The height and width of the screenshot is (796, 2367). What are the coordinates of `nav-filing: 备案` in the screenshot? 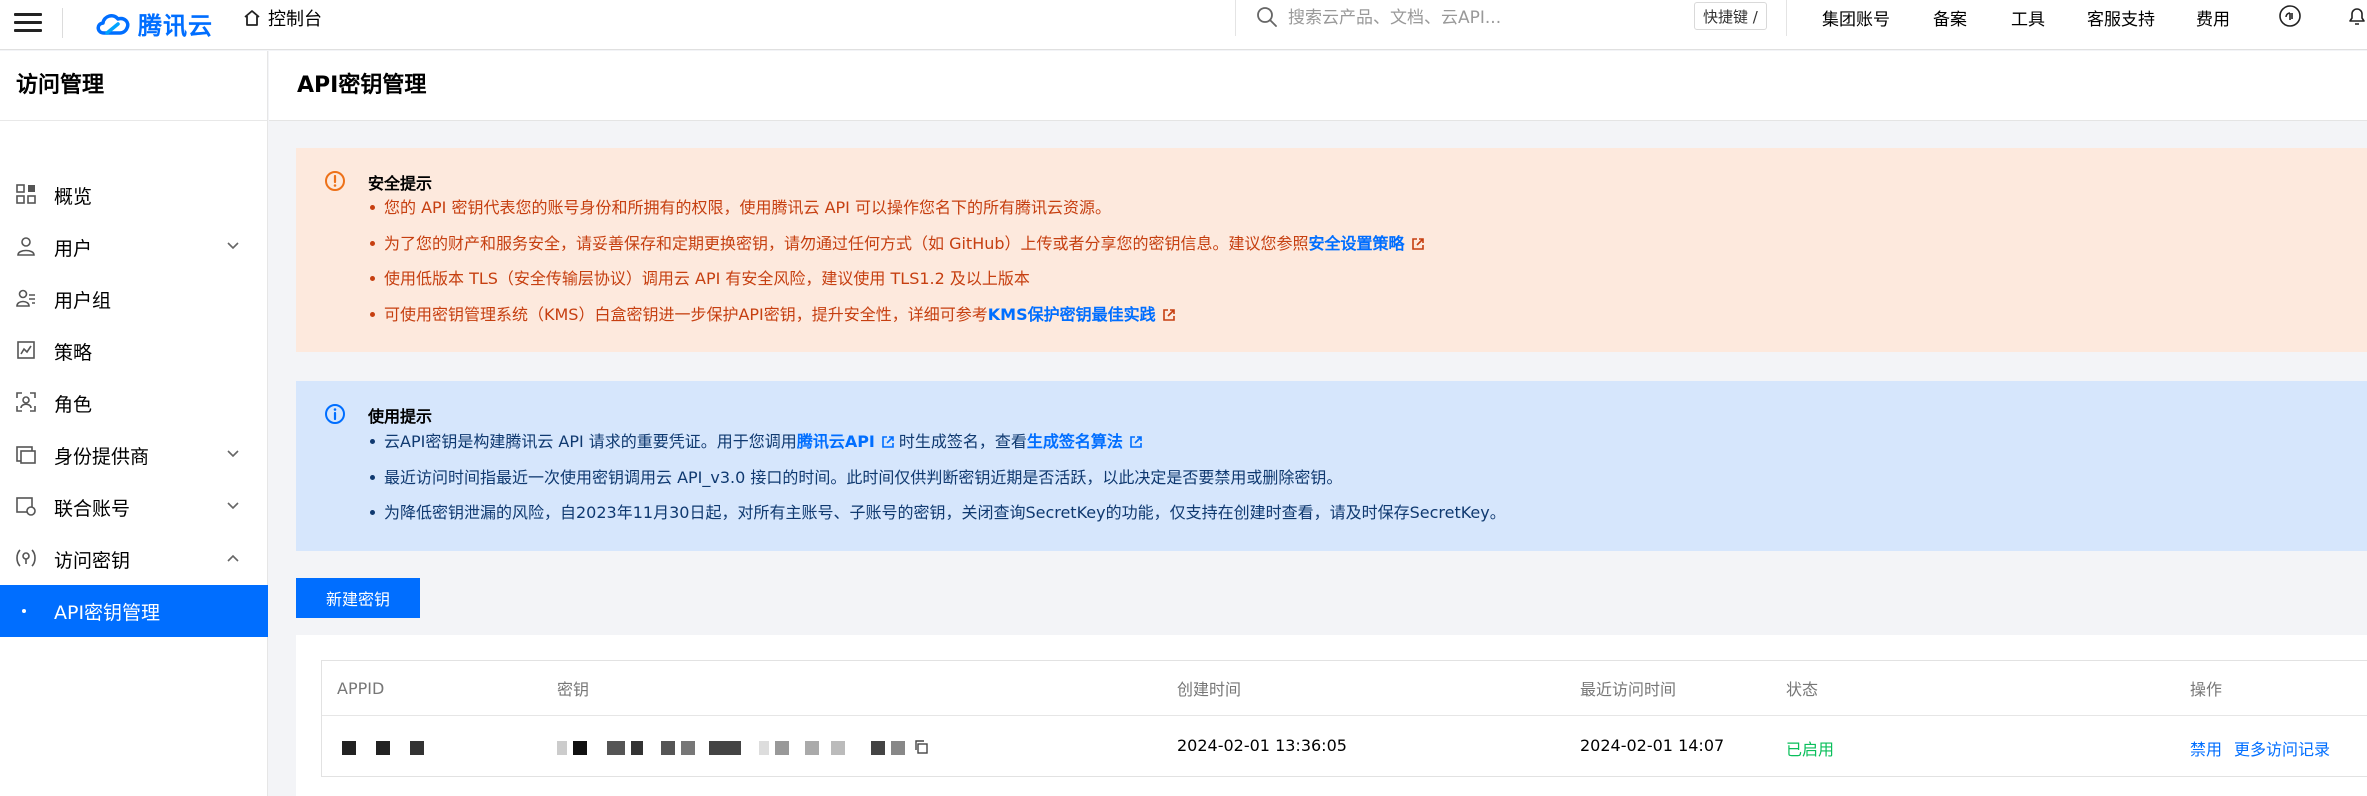 It's located at (1950, 17).